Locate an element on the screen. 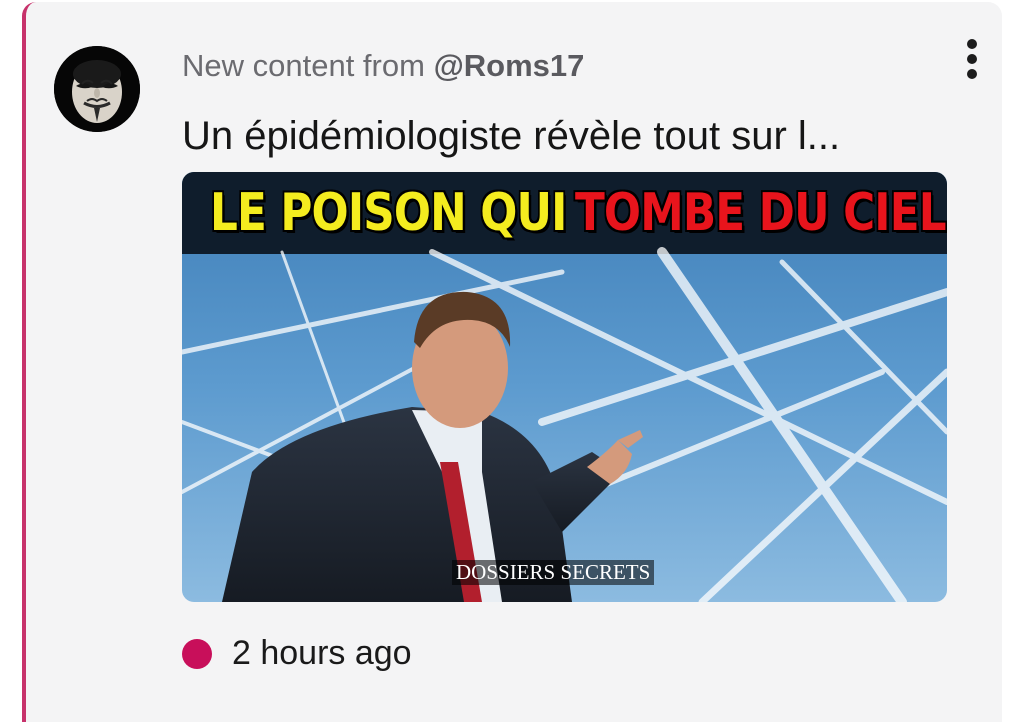 The width and height of the screenshot is (1024, 722). headline-part1: LE POISON QUI is located at coordinates (388, 213).